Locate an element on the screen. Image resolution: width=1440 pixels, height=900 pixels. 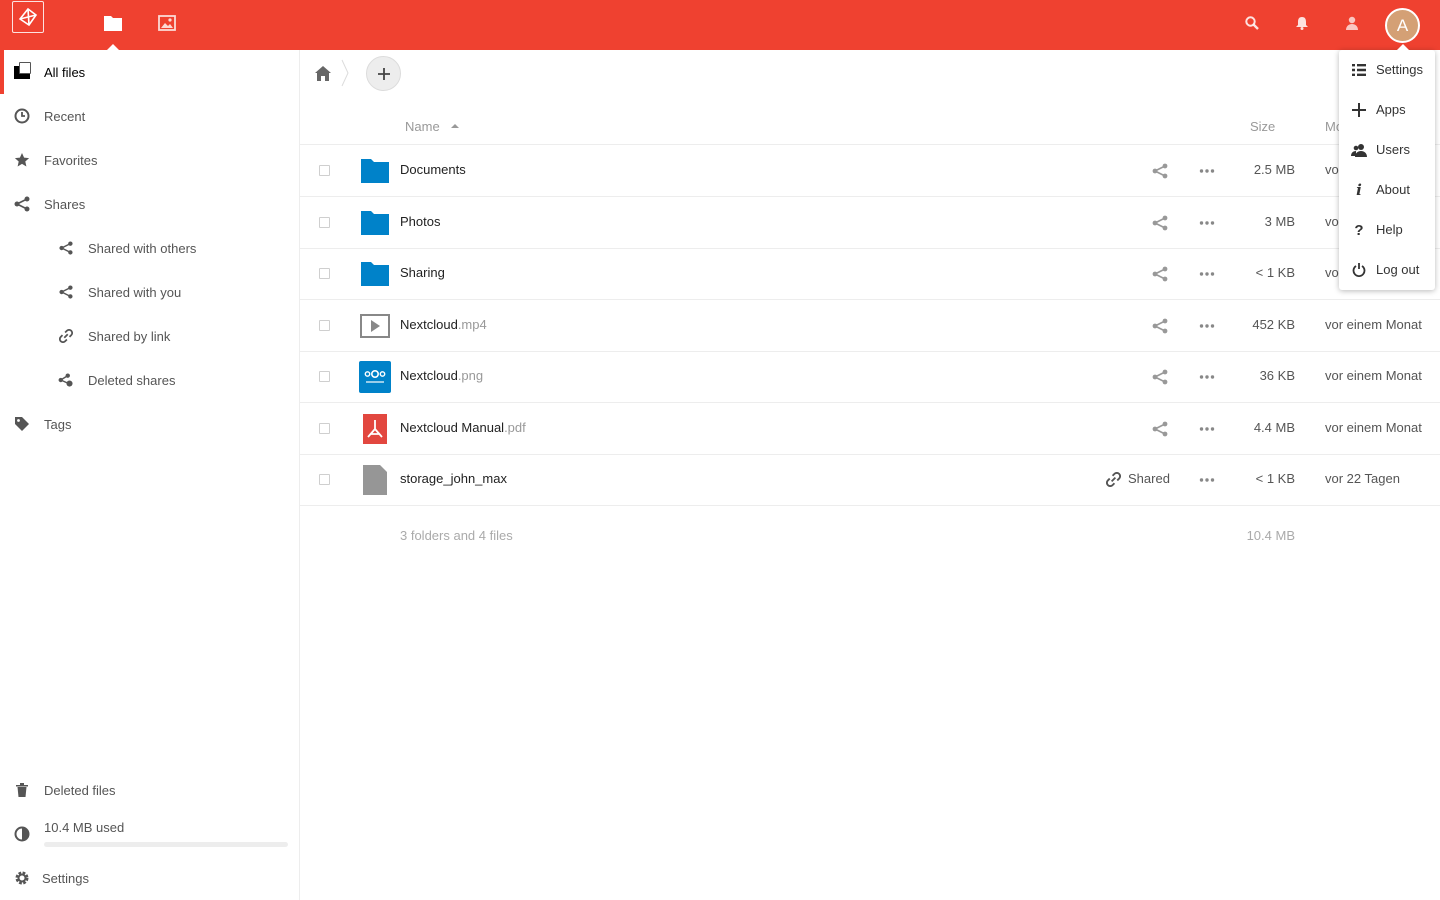
settings-list-icon is located at coordinates (1359, 70).